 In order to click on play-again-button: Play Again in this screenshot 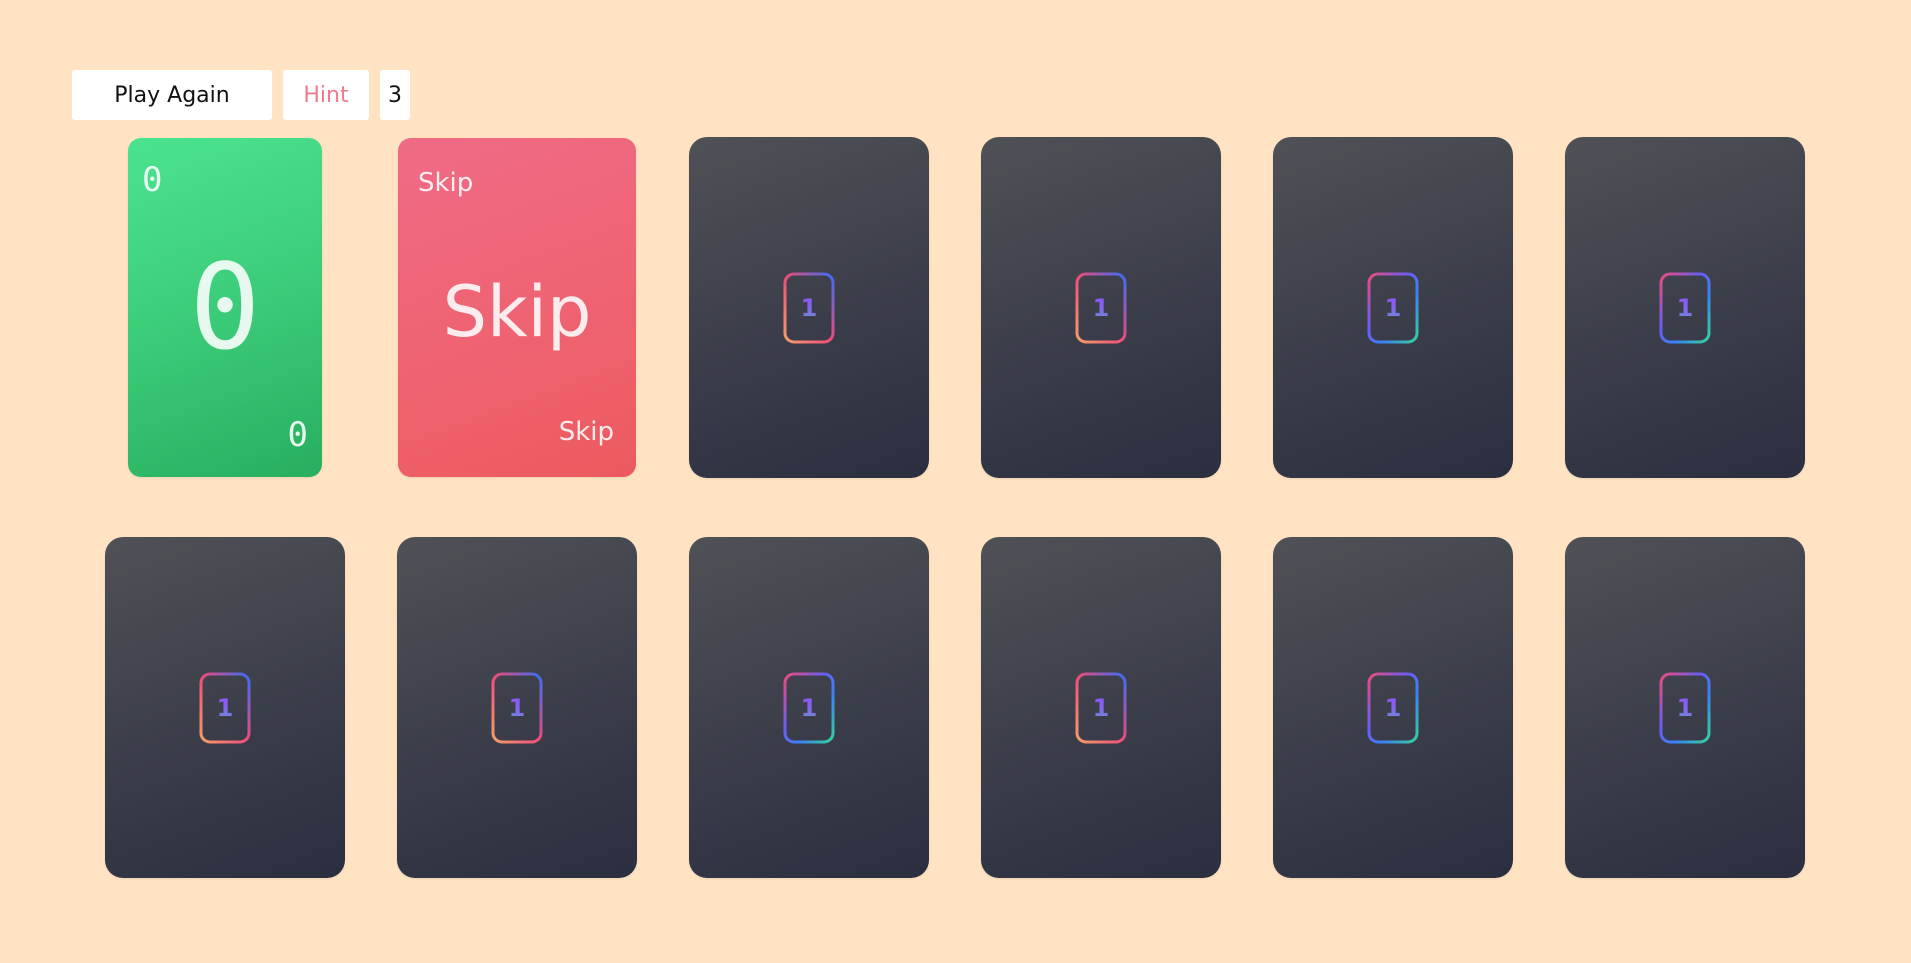, I will do `click(172, 95)`.